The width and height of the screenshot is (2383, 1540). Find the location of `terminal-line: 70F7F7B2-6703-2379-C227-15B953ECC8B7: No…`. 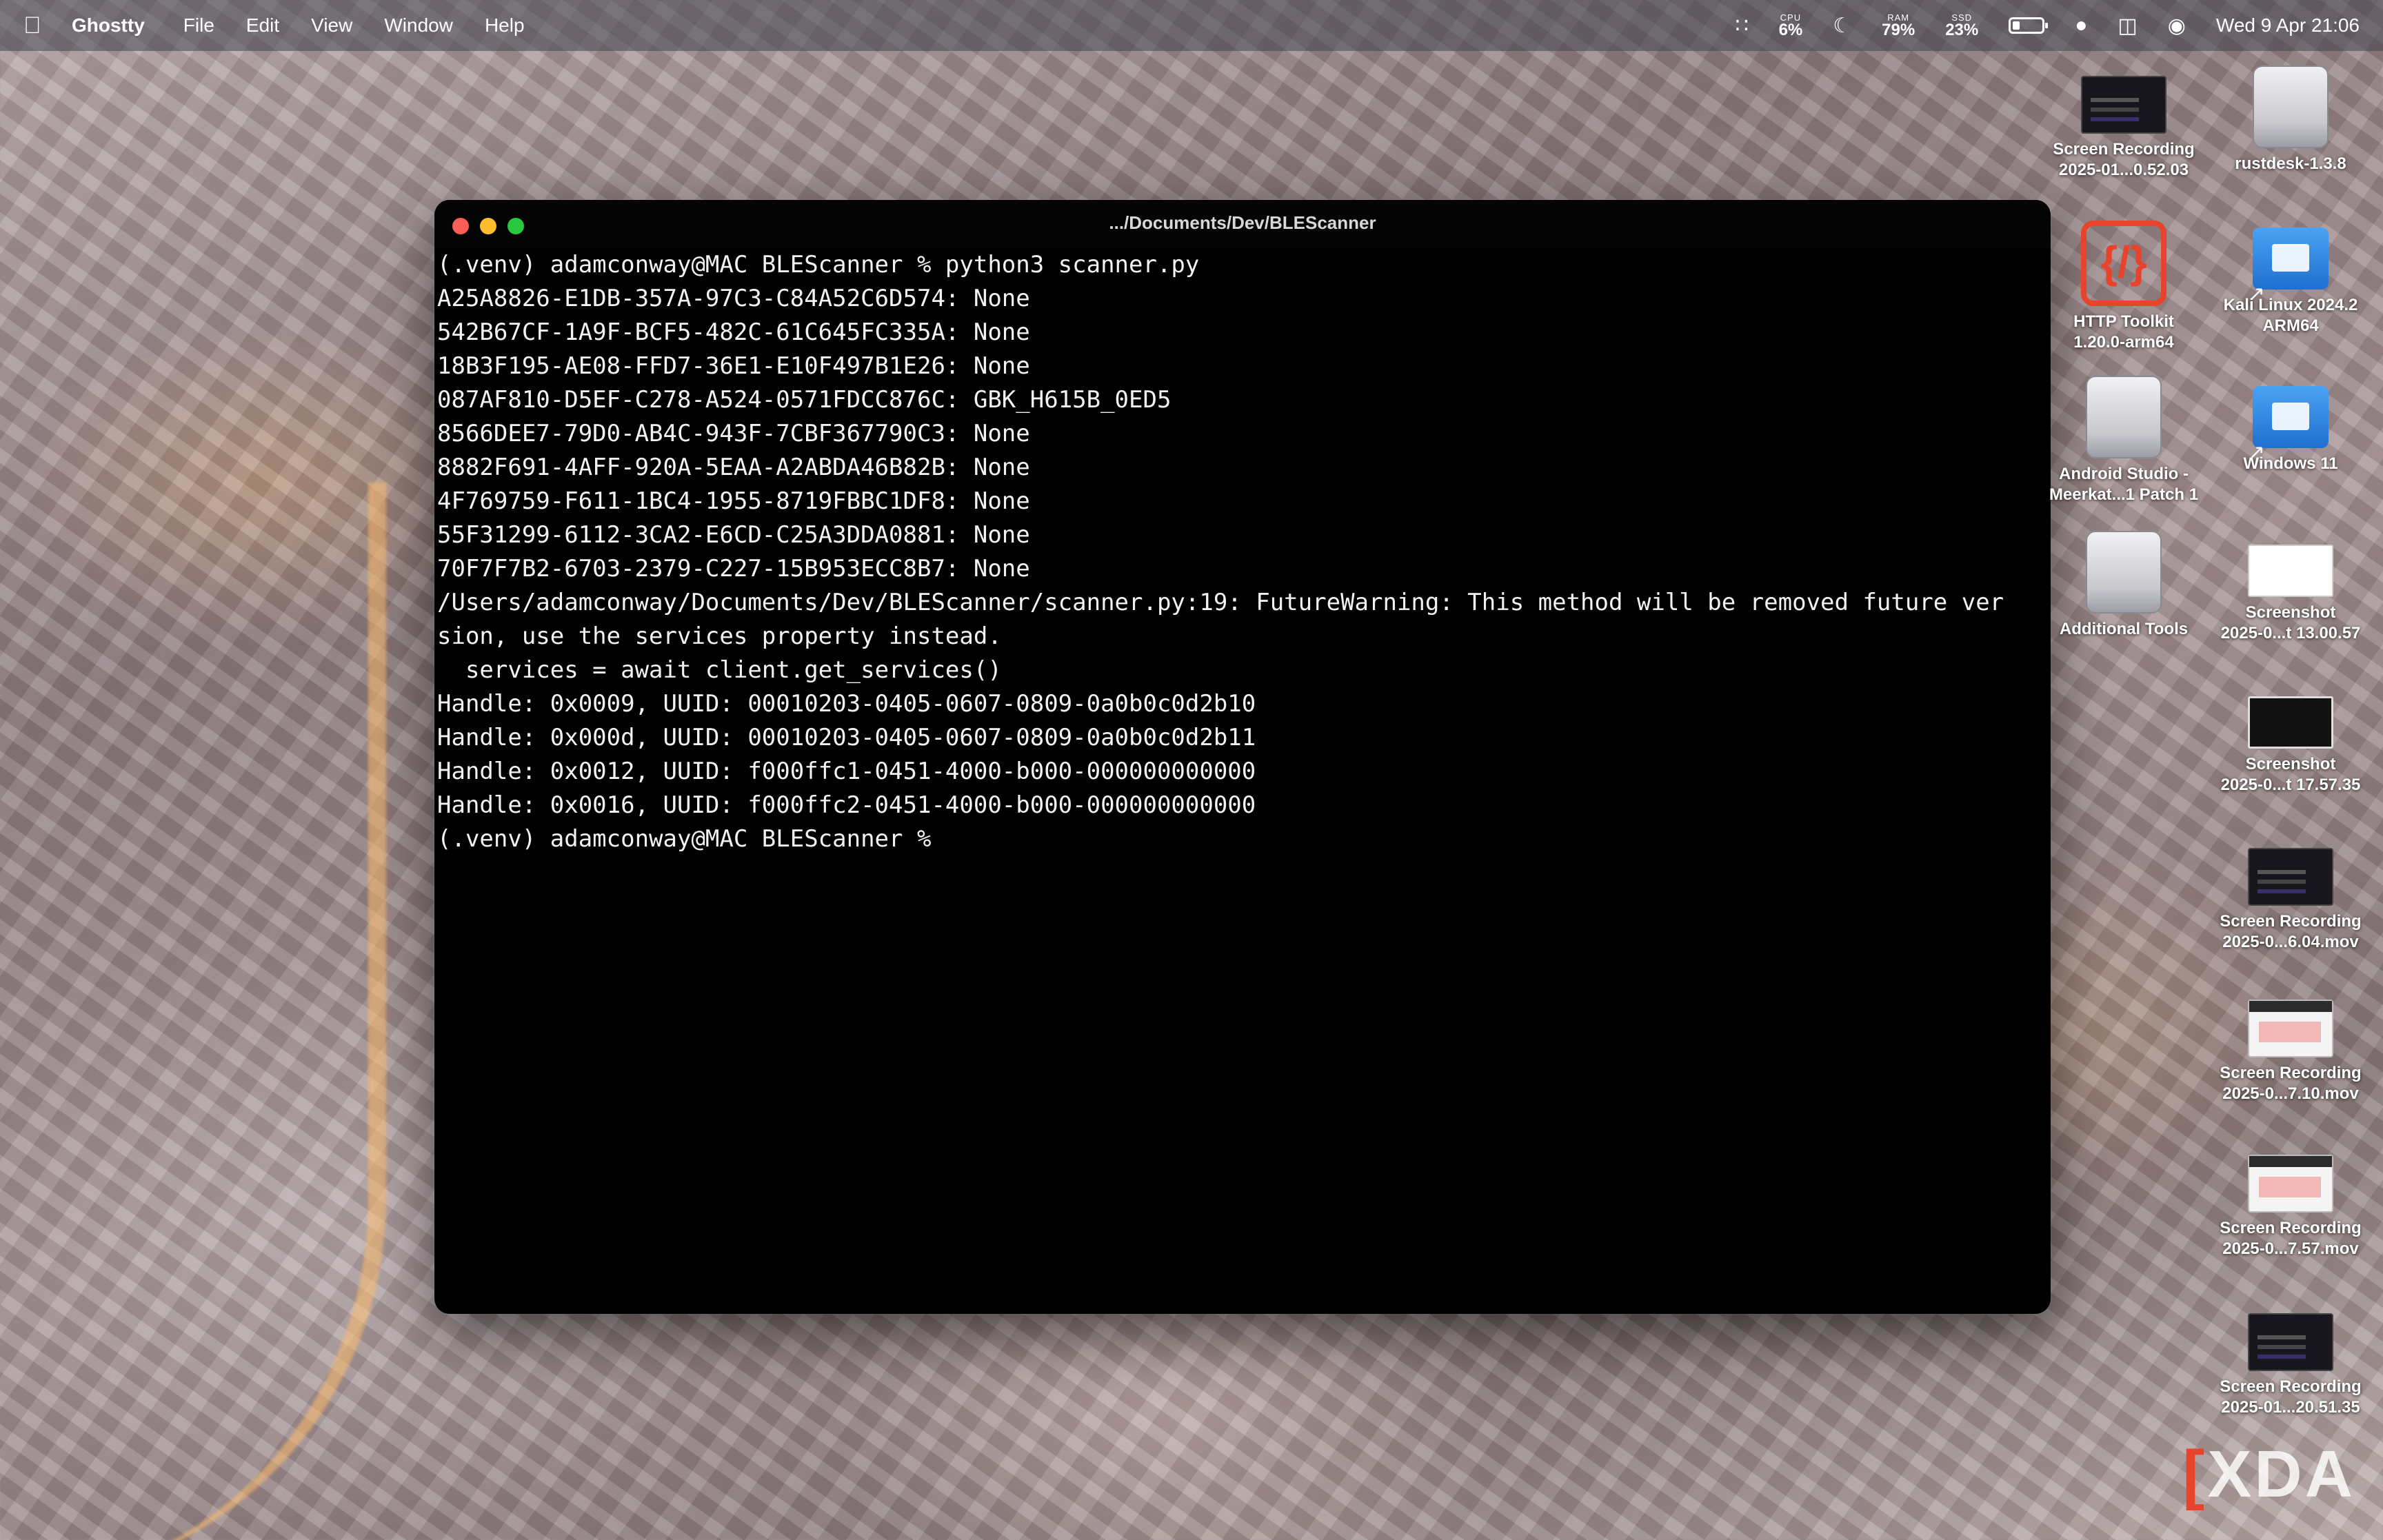

terminal-line: 70F7F7B2-6703-2379-C227-15B953ECC8B7: No… is located at coordinates (733, 569).